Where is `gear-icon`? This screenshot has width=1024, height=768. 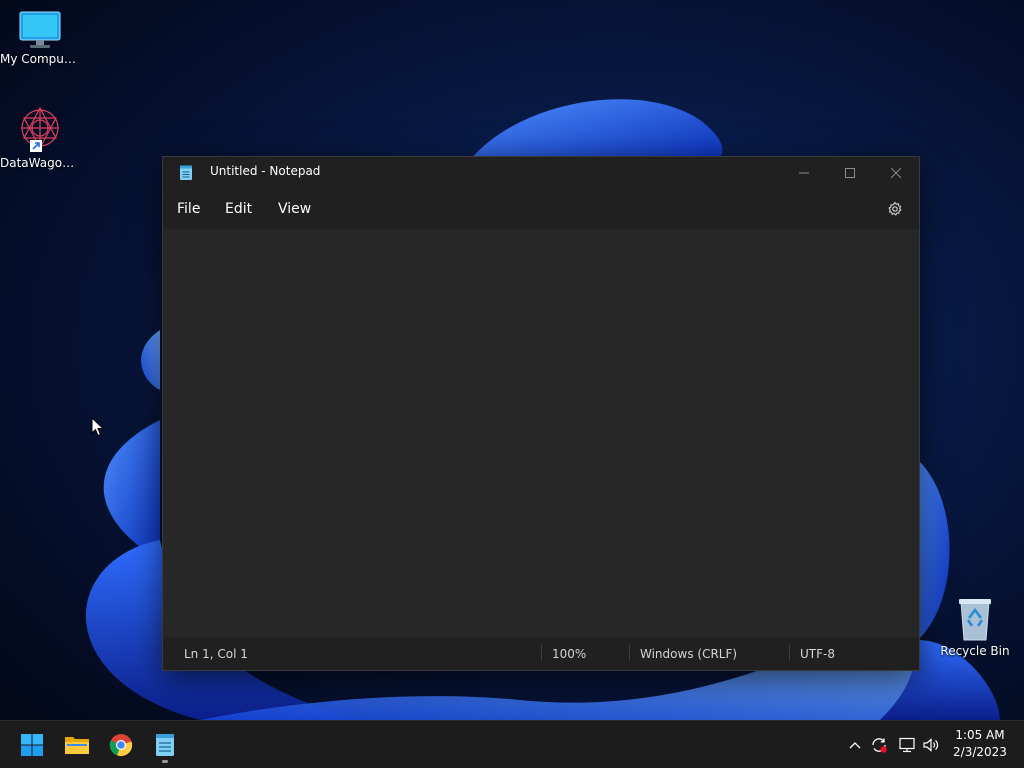
gear-icon is located at coordinates (895, 208).